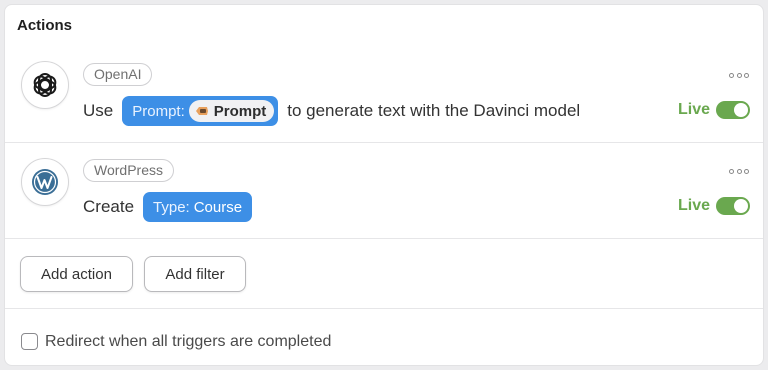 Image resolution: width=768 pixels, height=370 pixels. What do you see at coordinates (188, 342) in the screenshot?
I see `redirect-label: Redirect when all triggers are completed` at bounding box center [188, 342].